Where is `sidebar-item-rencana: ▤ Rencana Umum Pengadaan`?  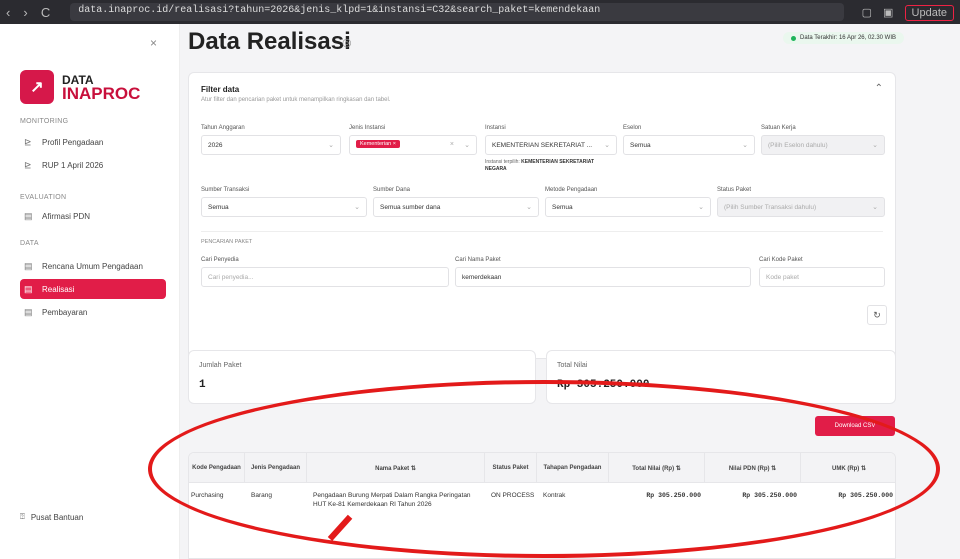 sidebar-item-rencana: ▤ Rencana Umum Pengadaan is located at coordinates (93, 266).